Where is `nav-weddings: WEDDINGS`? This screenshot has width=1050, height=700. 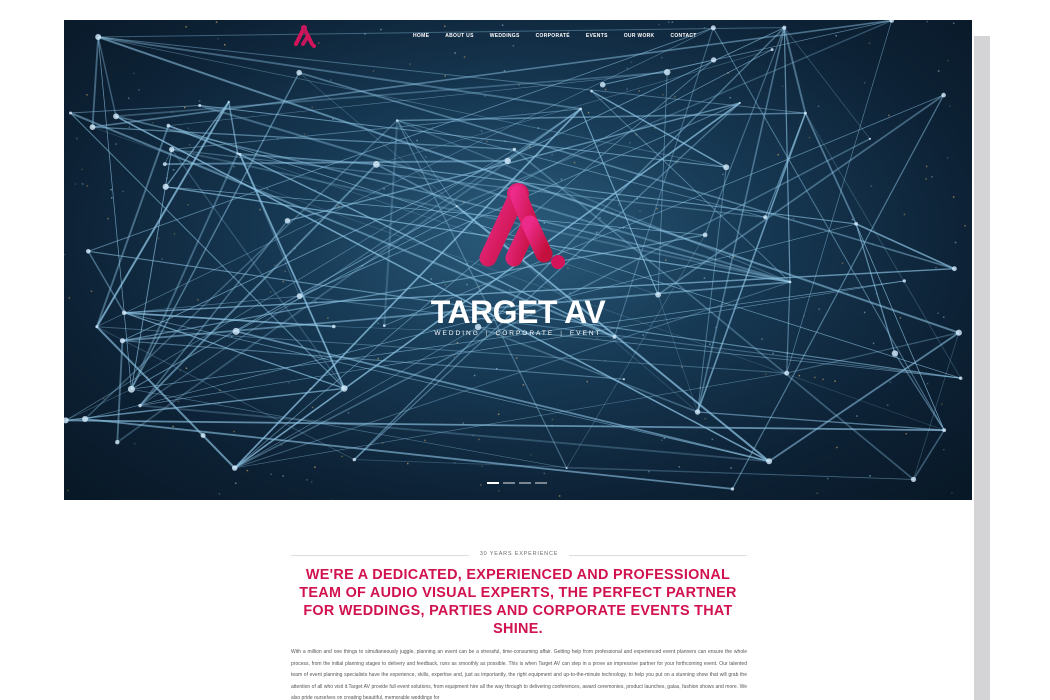
nav-weddings: WEDDINGS is located at coordinates (505, 36).